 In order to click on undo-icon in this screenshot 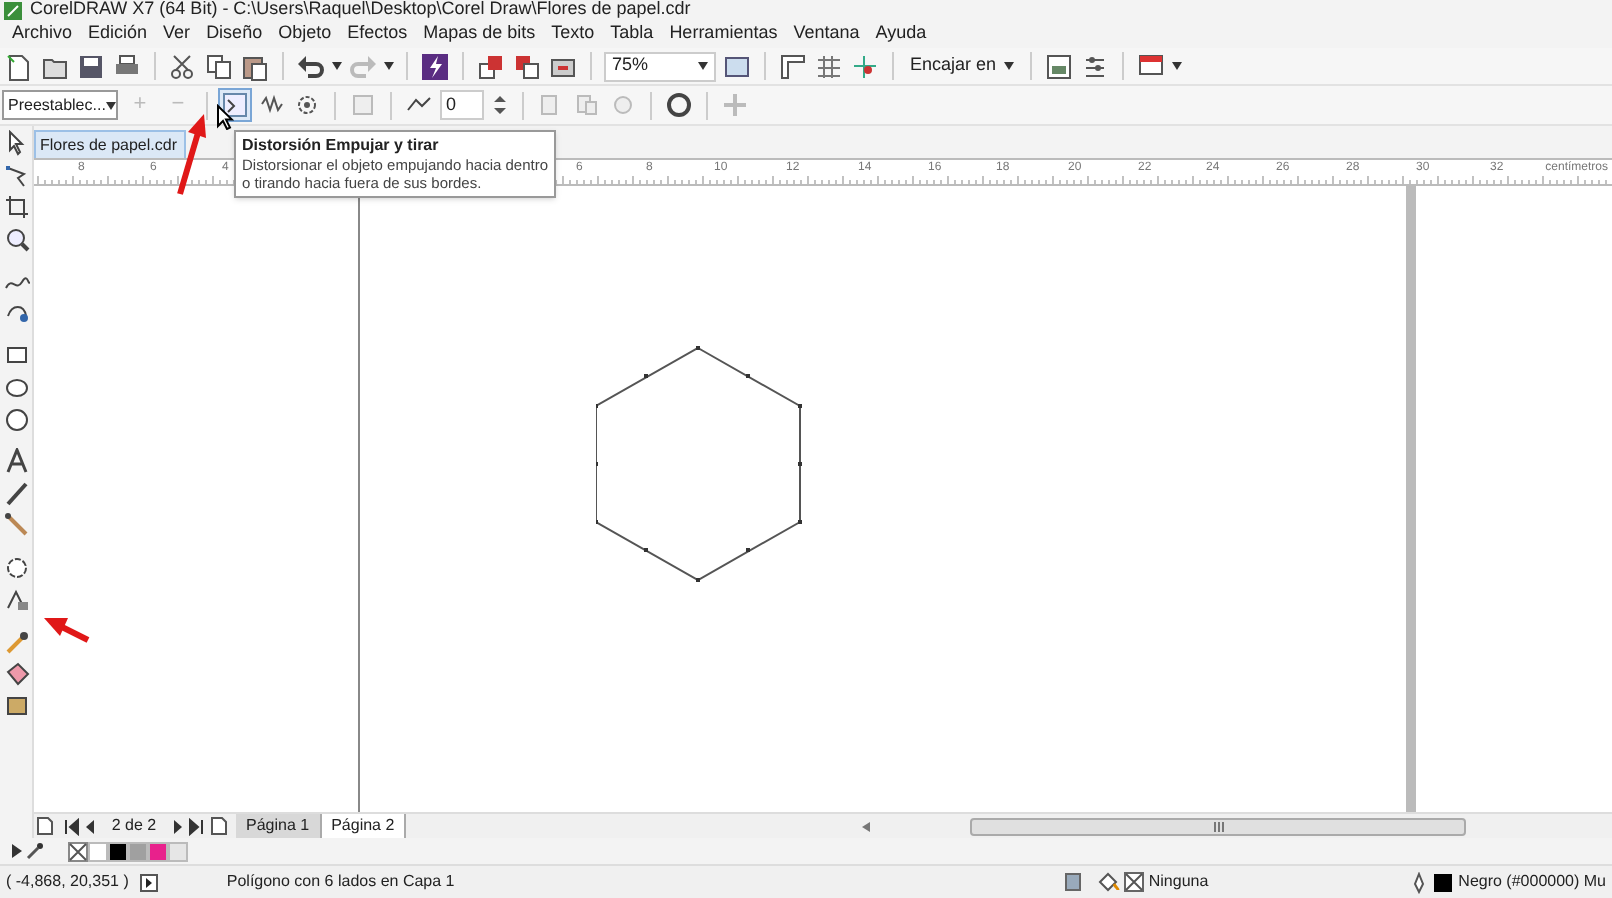, I will do `click(311, 66)`.